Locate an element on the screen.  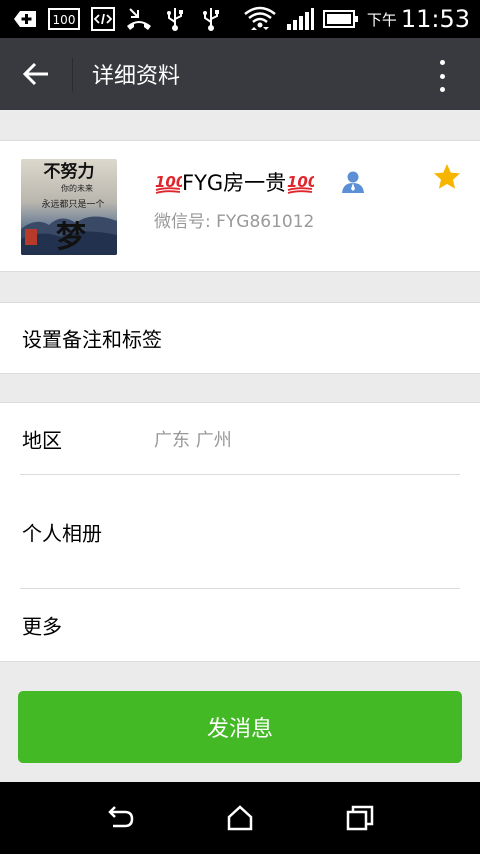
nav-home-button is located at coordinates (240, 818).